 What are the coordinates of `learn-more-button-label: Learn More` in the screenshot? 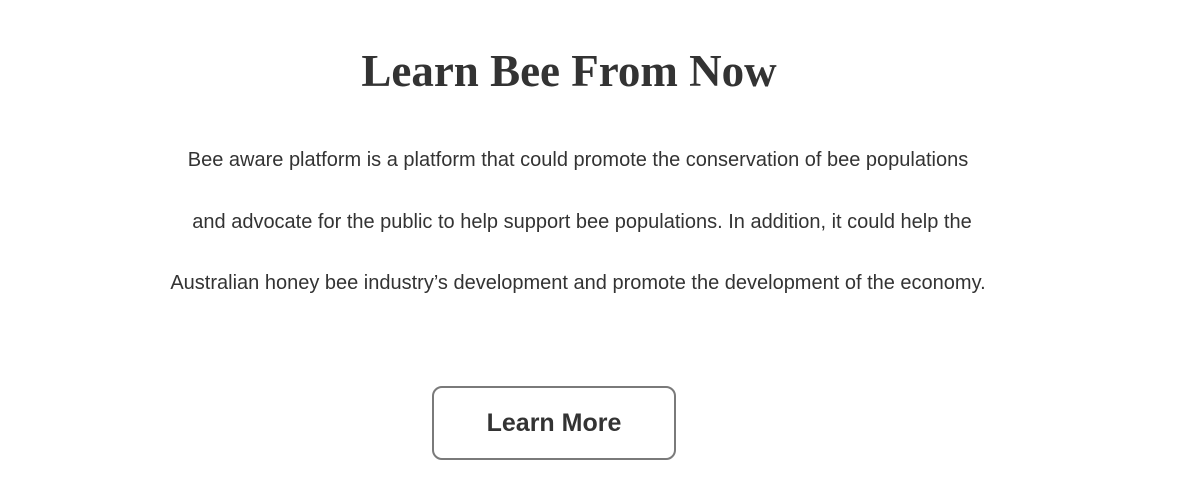 It's located at (554, 422).